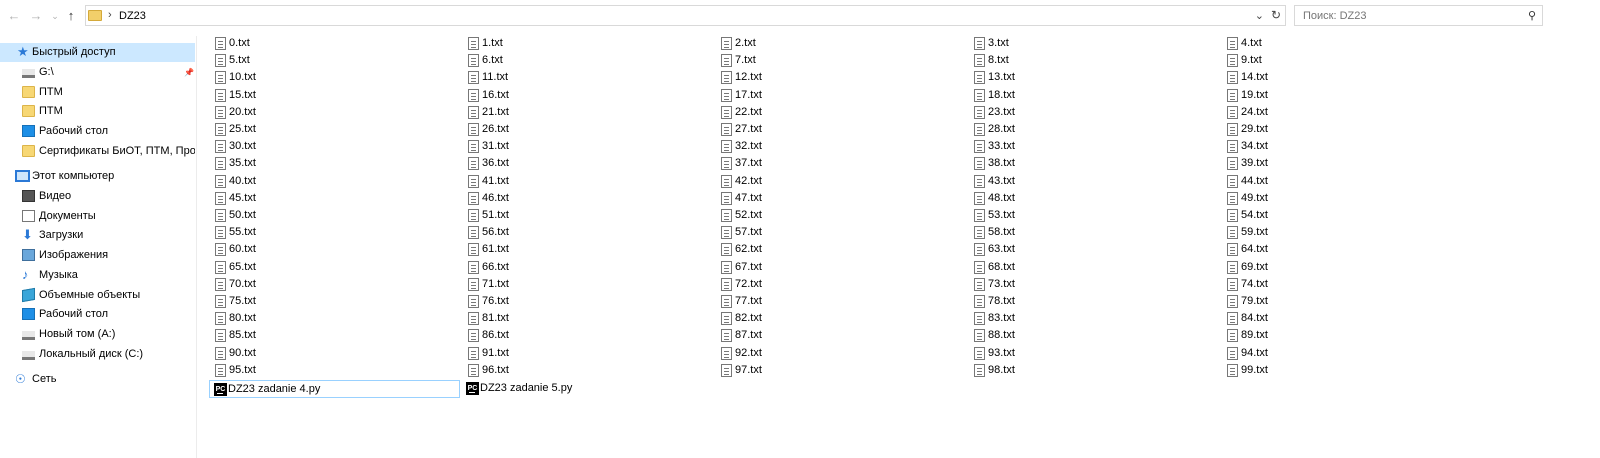 The height and width of the screenshot is (458, 1600). What do you see at coordinates (97, 235) in the screenshot?
I see `sidebar-item: ⬇ Загрузки` at bounding box center [97, 235].